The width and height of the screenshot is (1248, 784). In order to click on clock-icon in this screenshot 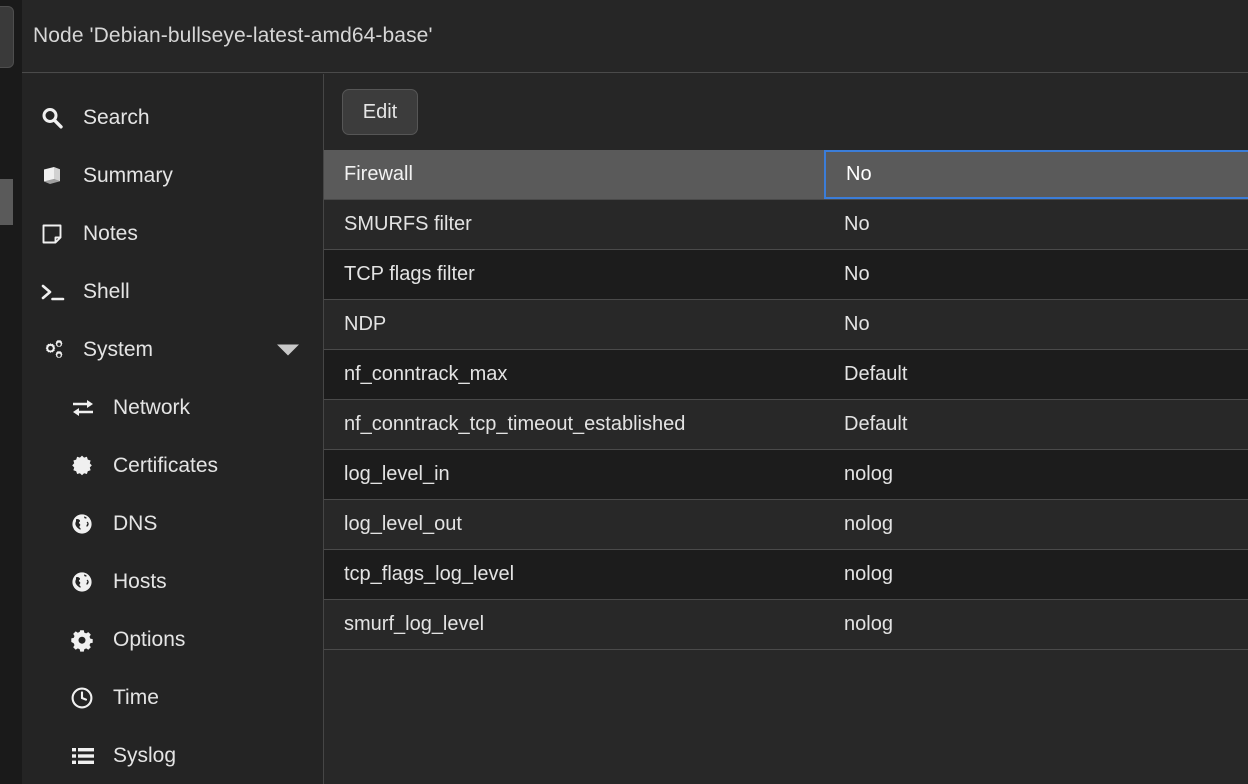, I will do `click(85, 698)`.